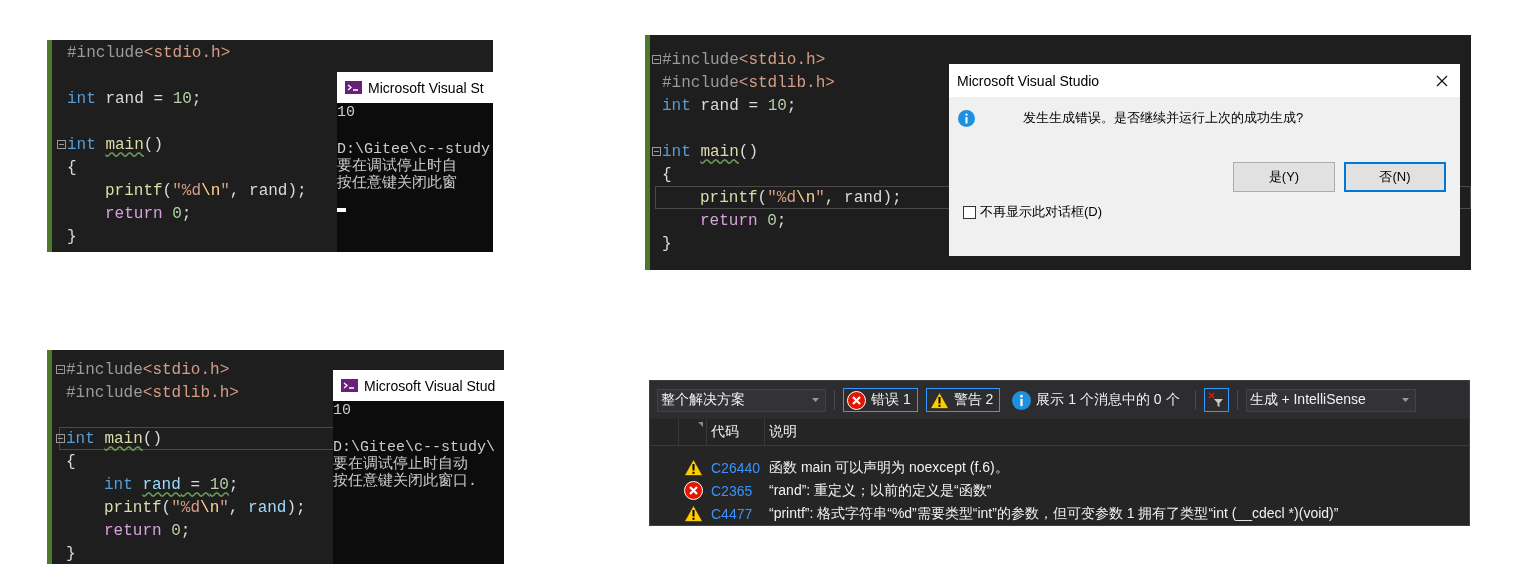  I want to click on filter-button: 错误 1, so click(880, 400).